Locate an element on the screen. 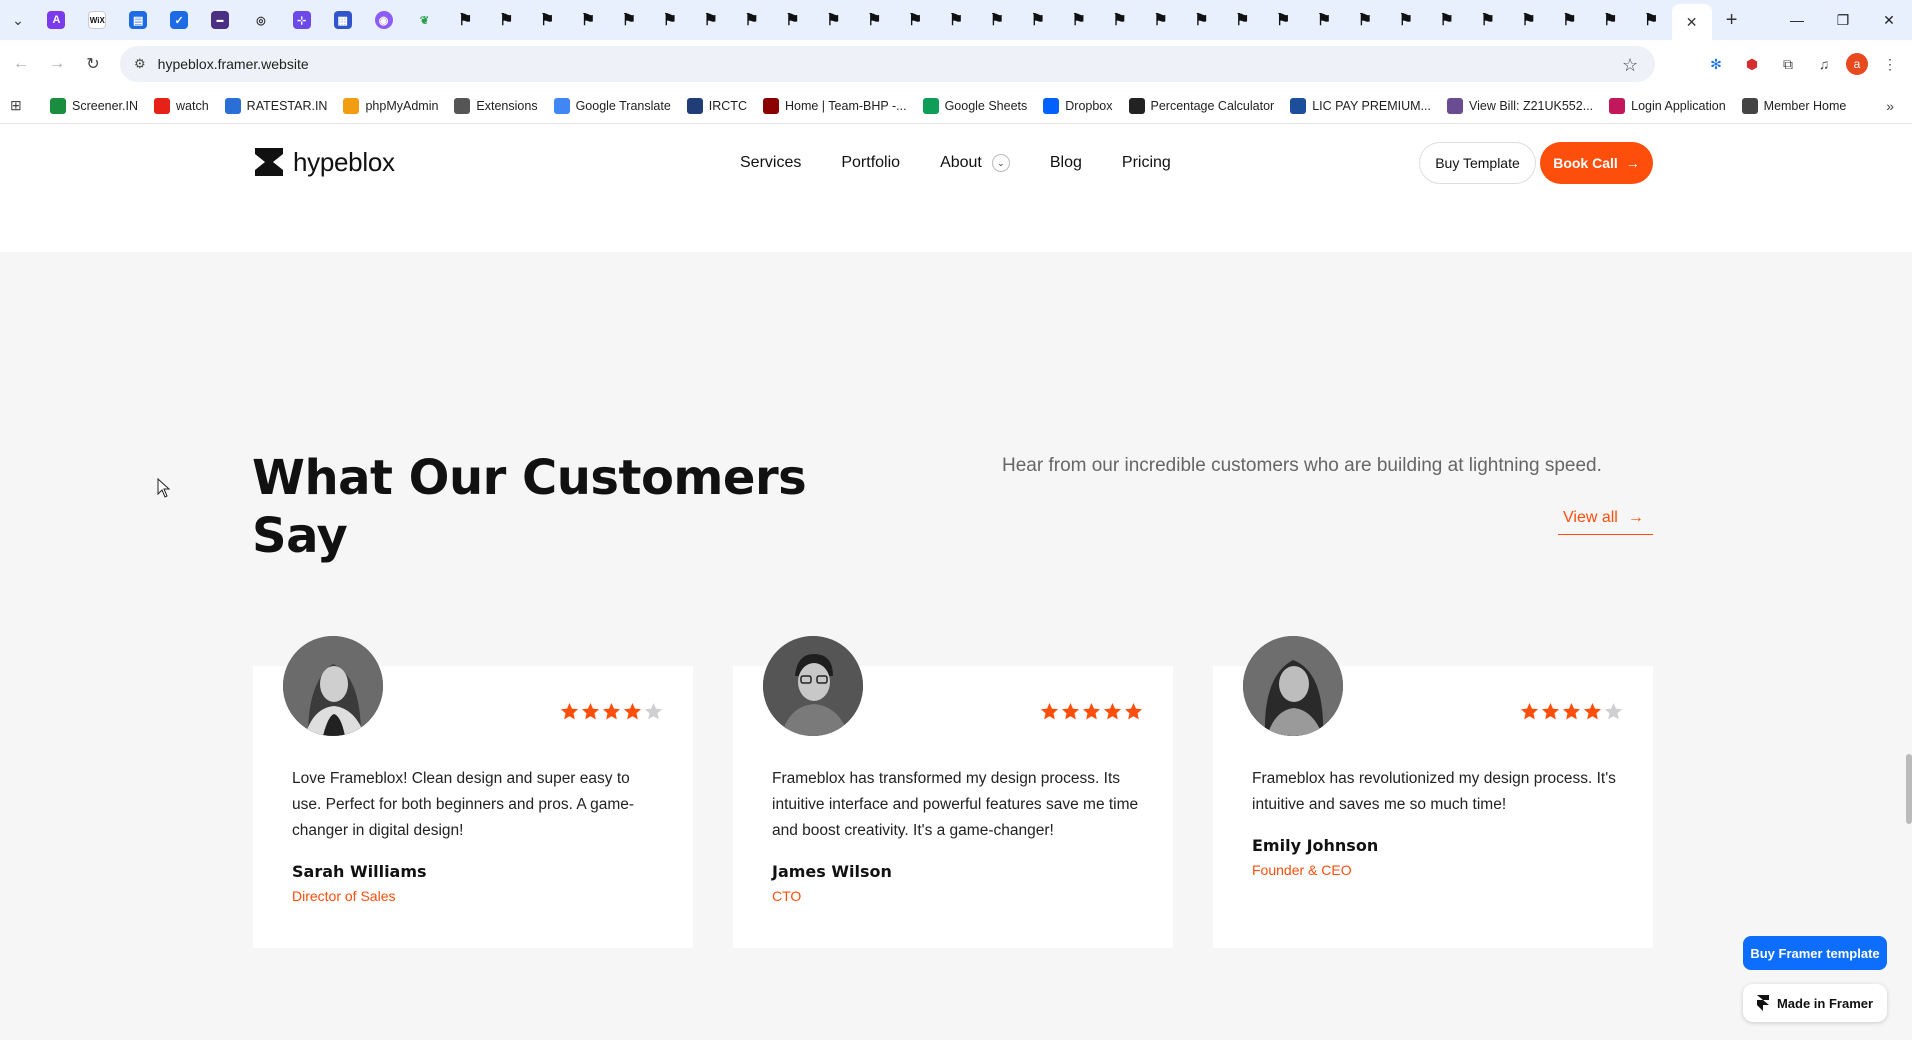 The image size is (1912, 1040). tab: ❦ is located at coordinates (424, 20).